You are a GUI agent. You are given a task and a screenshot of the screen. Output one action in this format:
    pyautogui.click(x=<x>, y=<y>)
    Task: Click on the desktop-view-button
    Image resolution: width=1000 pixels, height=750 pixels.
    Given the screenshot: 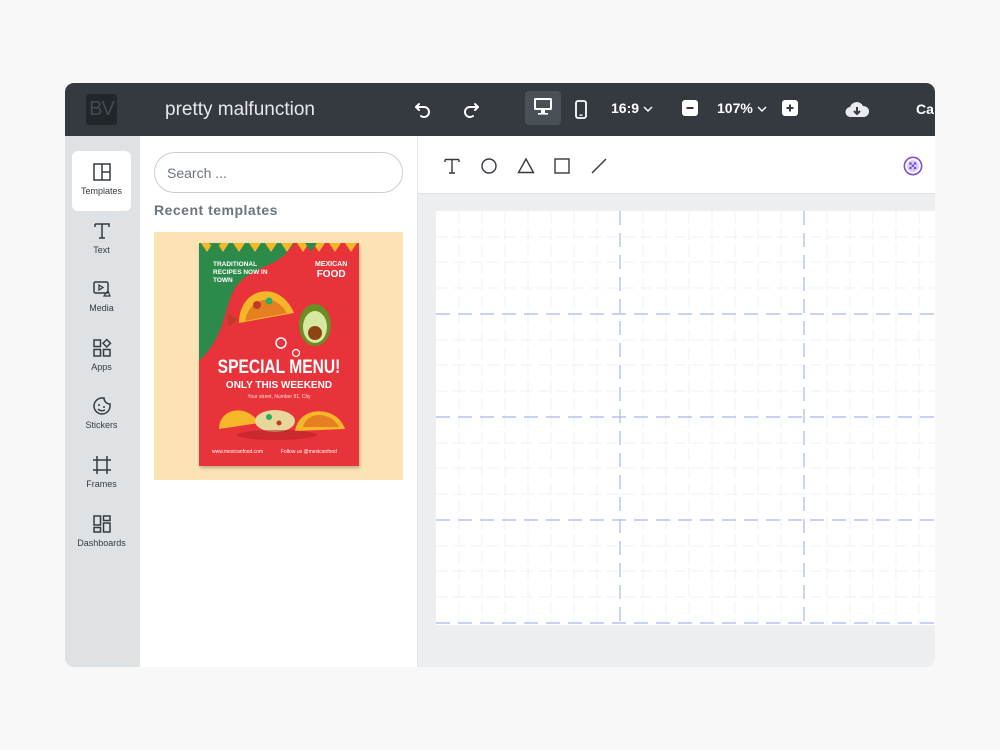 What is the action you would take?
    pyautogui.click(x=543, y=108)
    